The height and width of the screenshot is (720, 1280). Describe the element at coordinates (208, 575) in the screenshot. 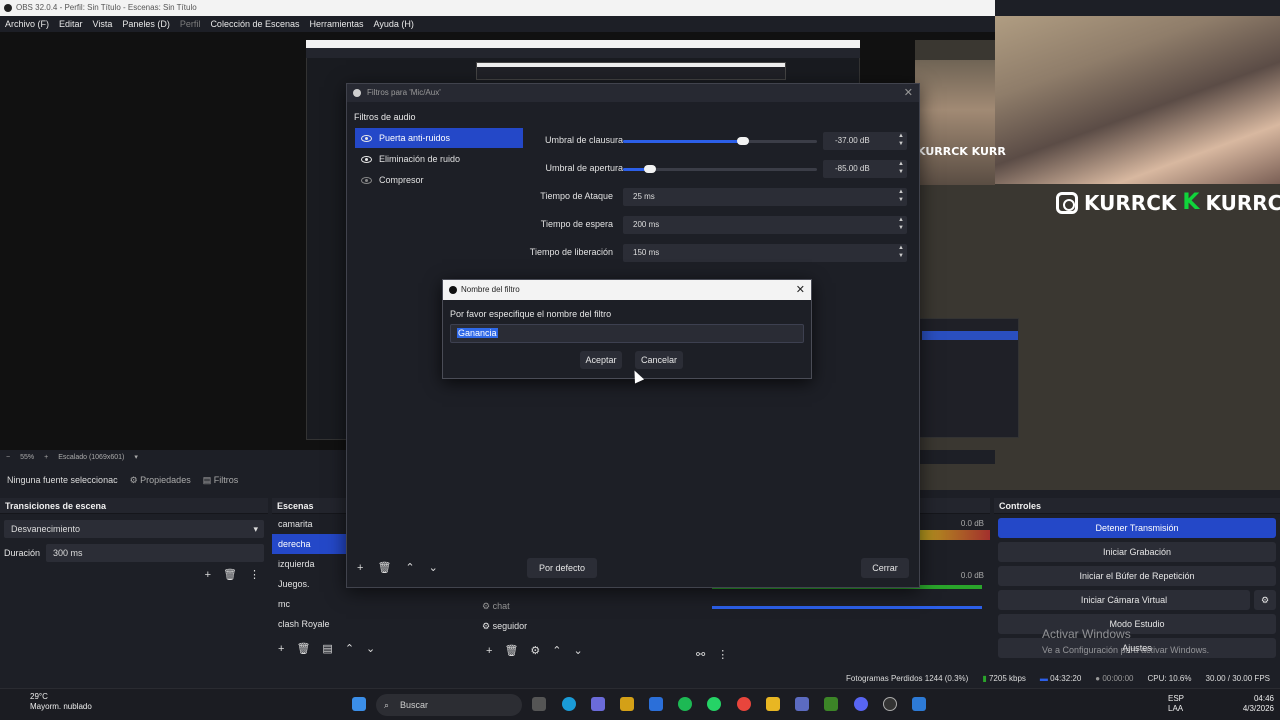

I see `add-icon: +` at that location.